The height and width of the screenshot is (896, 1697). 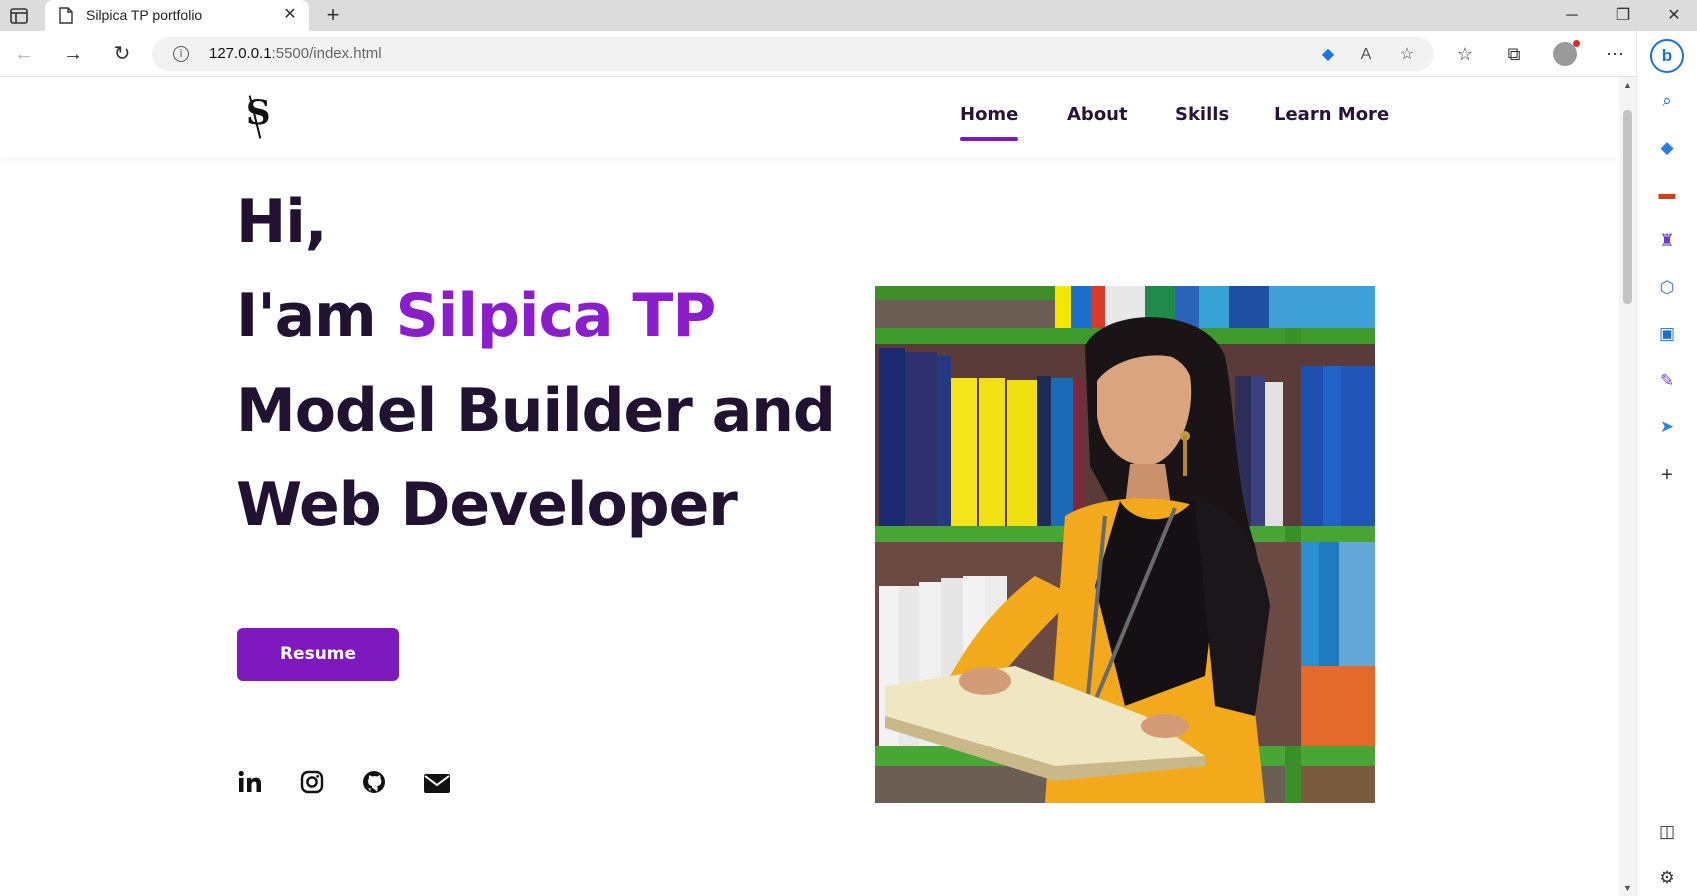 I want to click on hero-role-line-2: Web Developer, so click(x=487, y=505).